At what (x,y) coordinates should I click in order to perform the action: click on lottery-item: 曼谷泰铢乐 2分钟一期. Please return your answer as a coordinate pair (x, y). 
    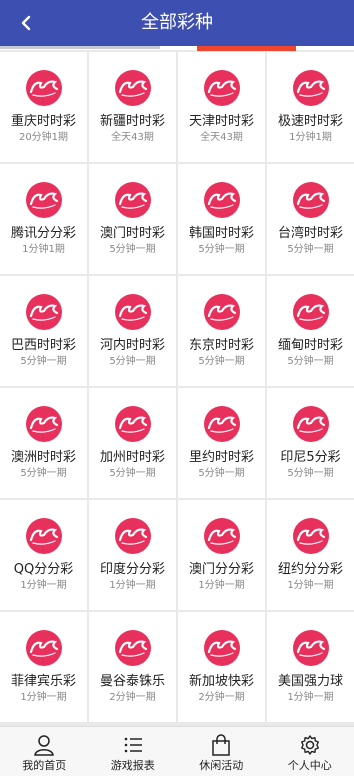
    Looking at the image, I should click on (132, 667).